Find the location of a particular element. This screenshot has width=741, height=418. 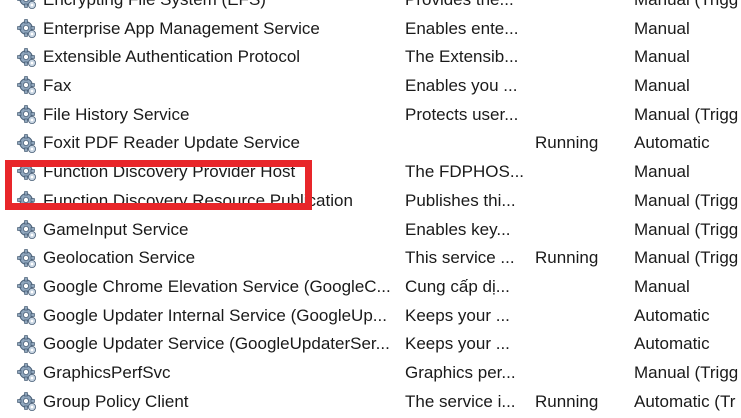

service-name: File History Service is located at coordinates (116, 114).